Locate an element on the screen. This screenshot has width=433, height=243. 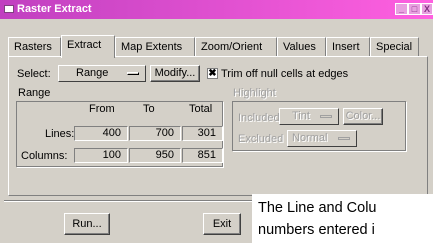
range-header-total: Total is located at coordinates (201, 109).